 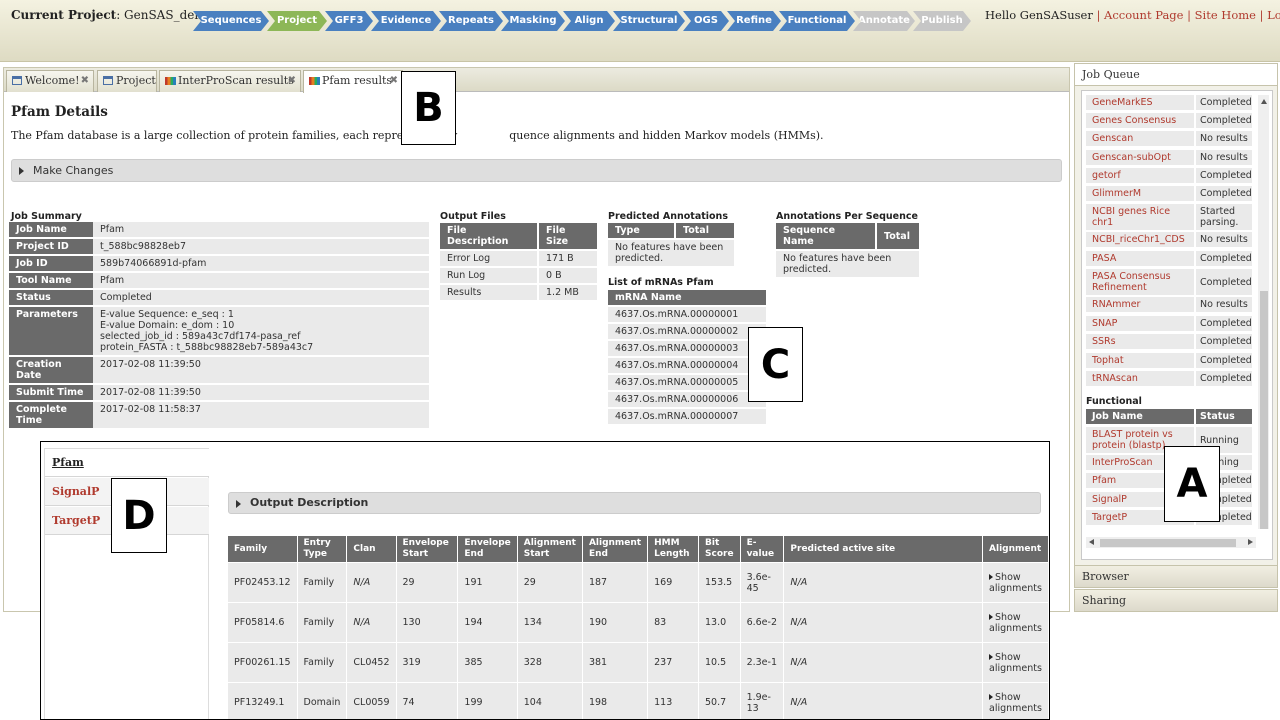 I want to click on family-link: PF02453.12, so click(x=262, y=582).